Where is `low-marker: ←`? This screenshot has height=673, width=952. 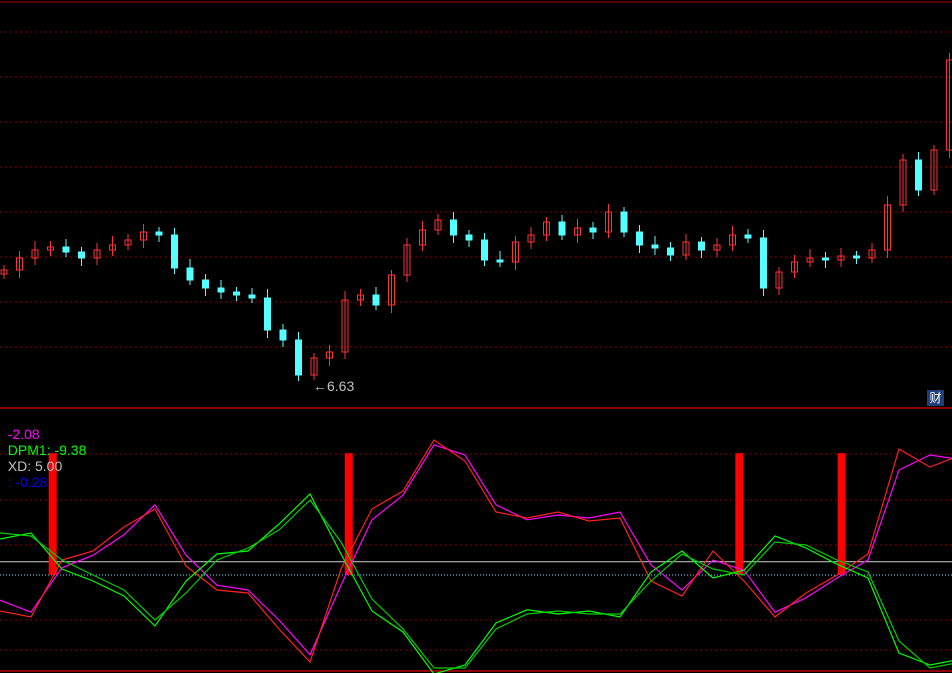
low-marker: ← is located at coordinates (320, 386).